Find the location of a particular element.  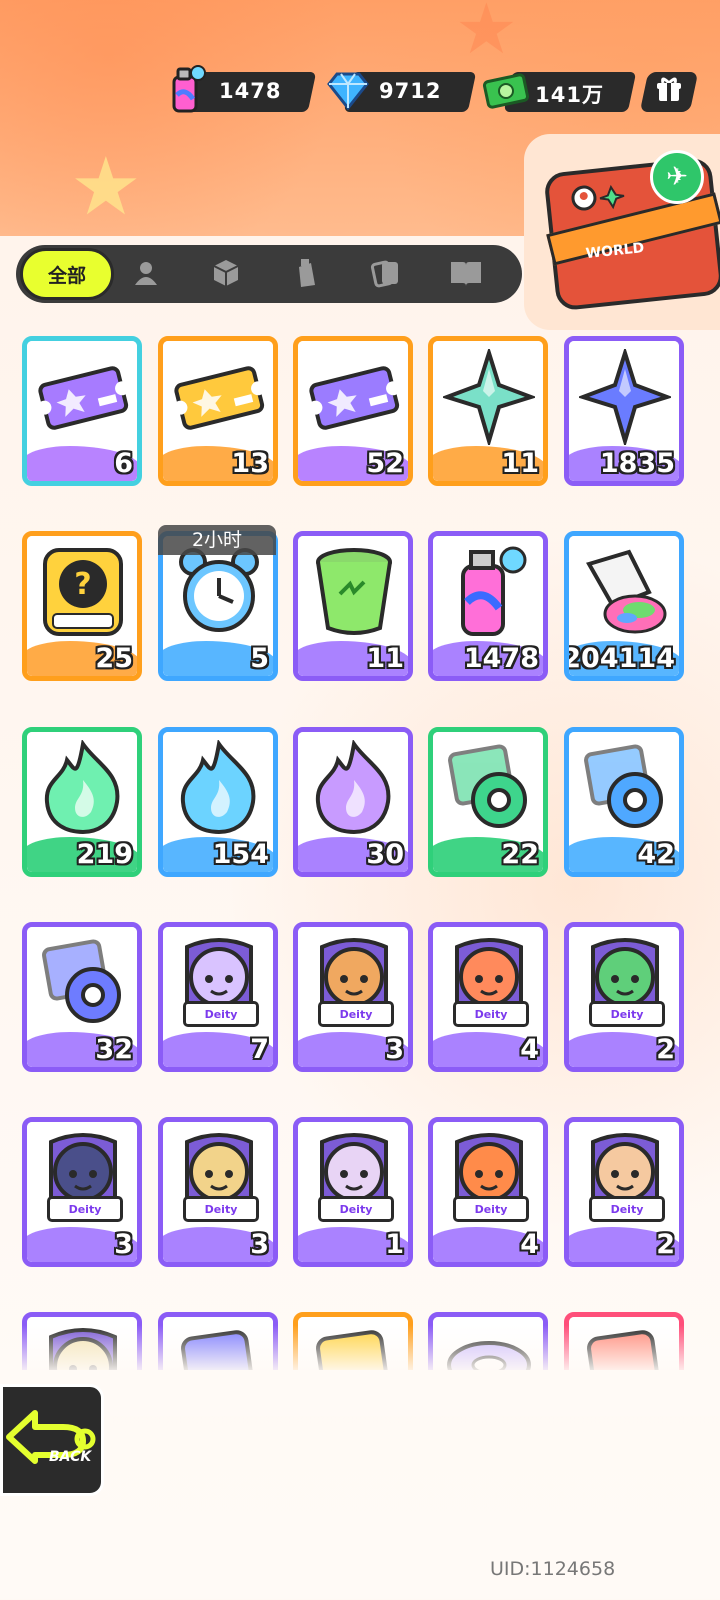

item-card-green-flame: 219 is located at coordinates (82, 802).